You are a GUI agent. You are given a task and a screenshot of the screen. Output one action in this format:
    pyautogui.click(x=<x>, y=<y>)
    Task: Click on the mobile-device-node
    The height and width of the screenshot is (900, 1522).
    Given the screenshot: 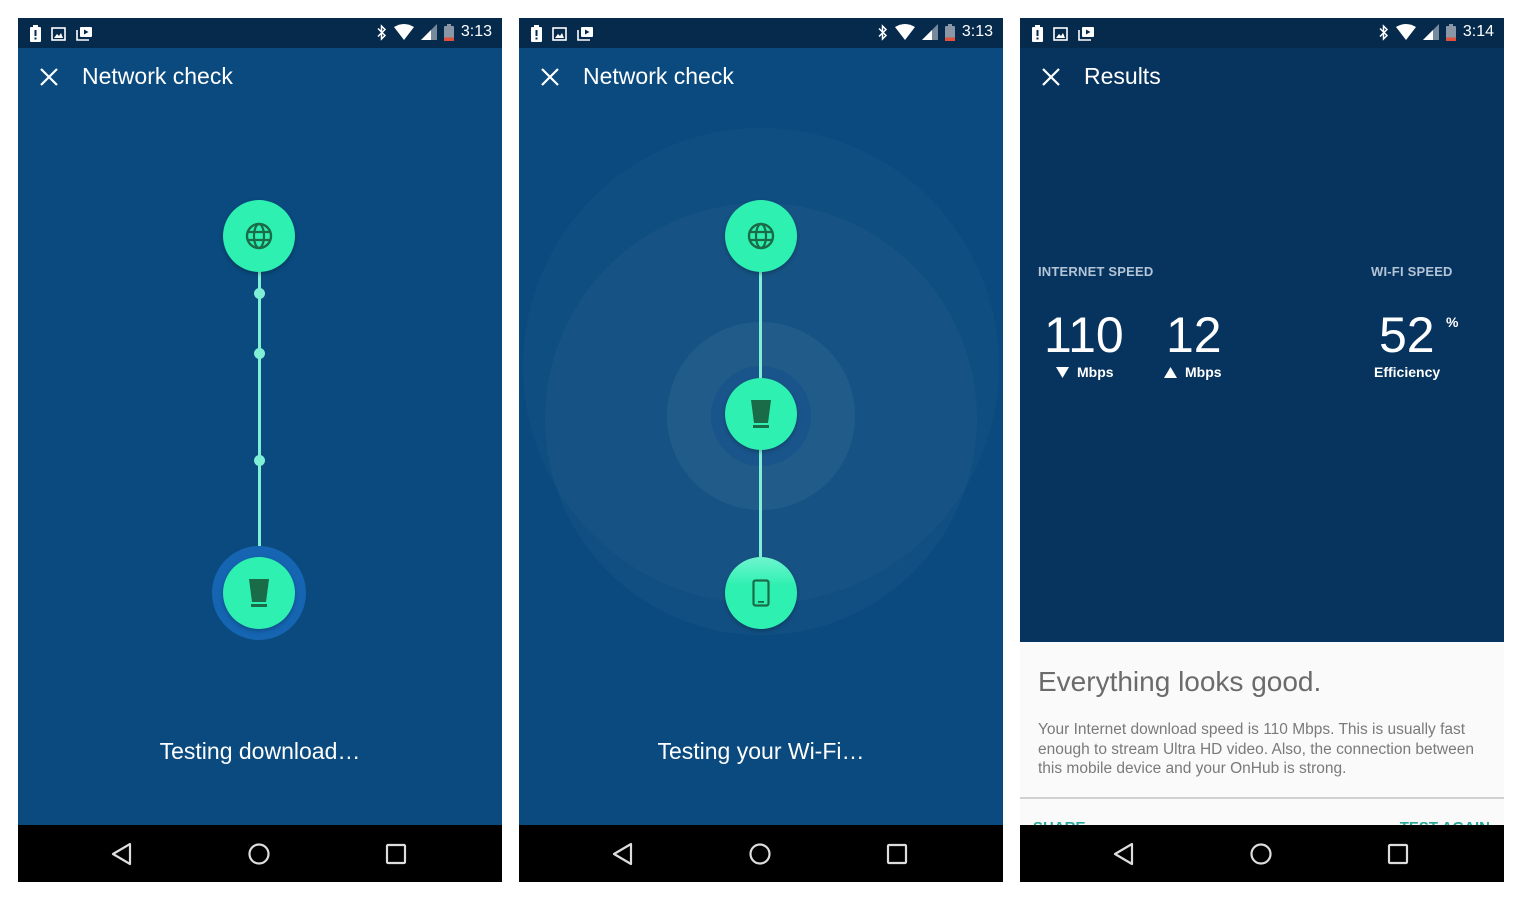 What is the action you would take?
    pyautogui.click(x=761, y=593)
    